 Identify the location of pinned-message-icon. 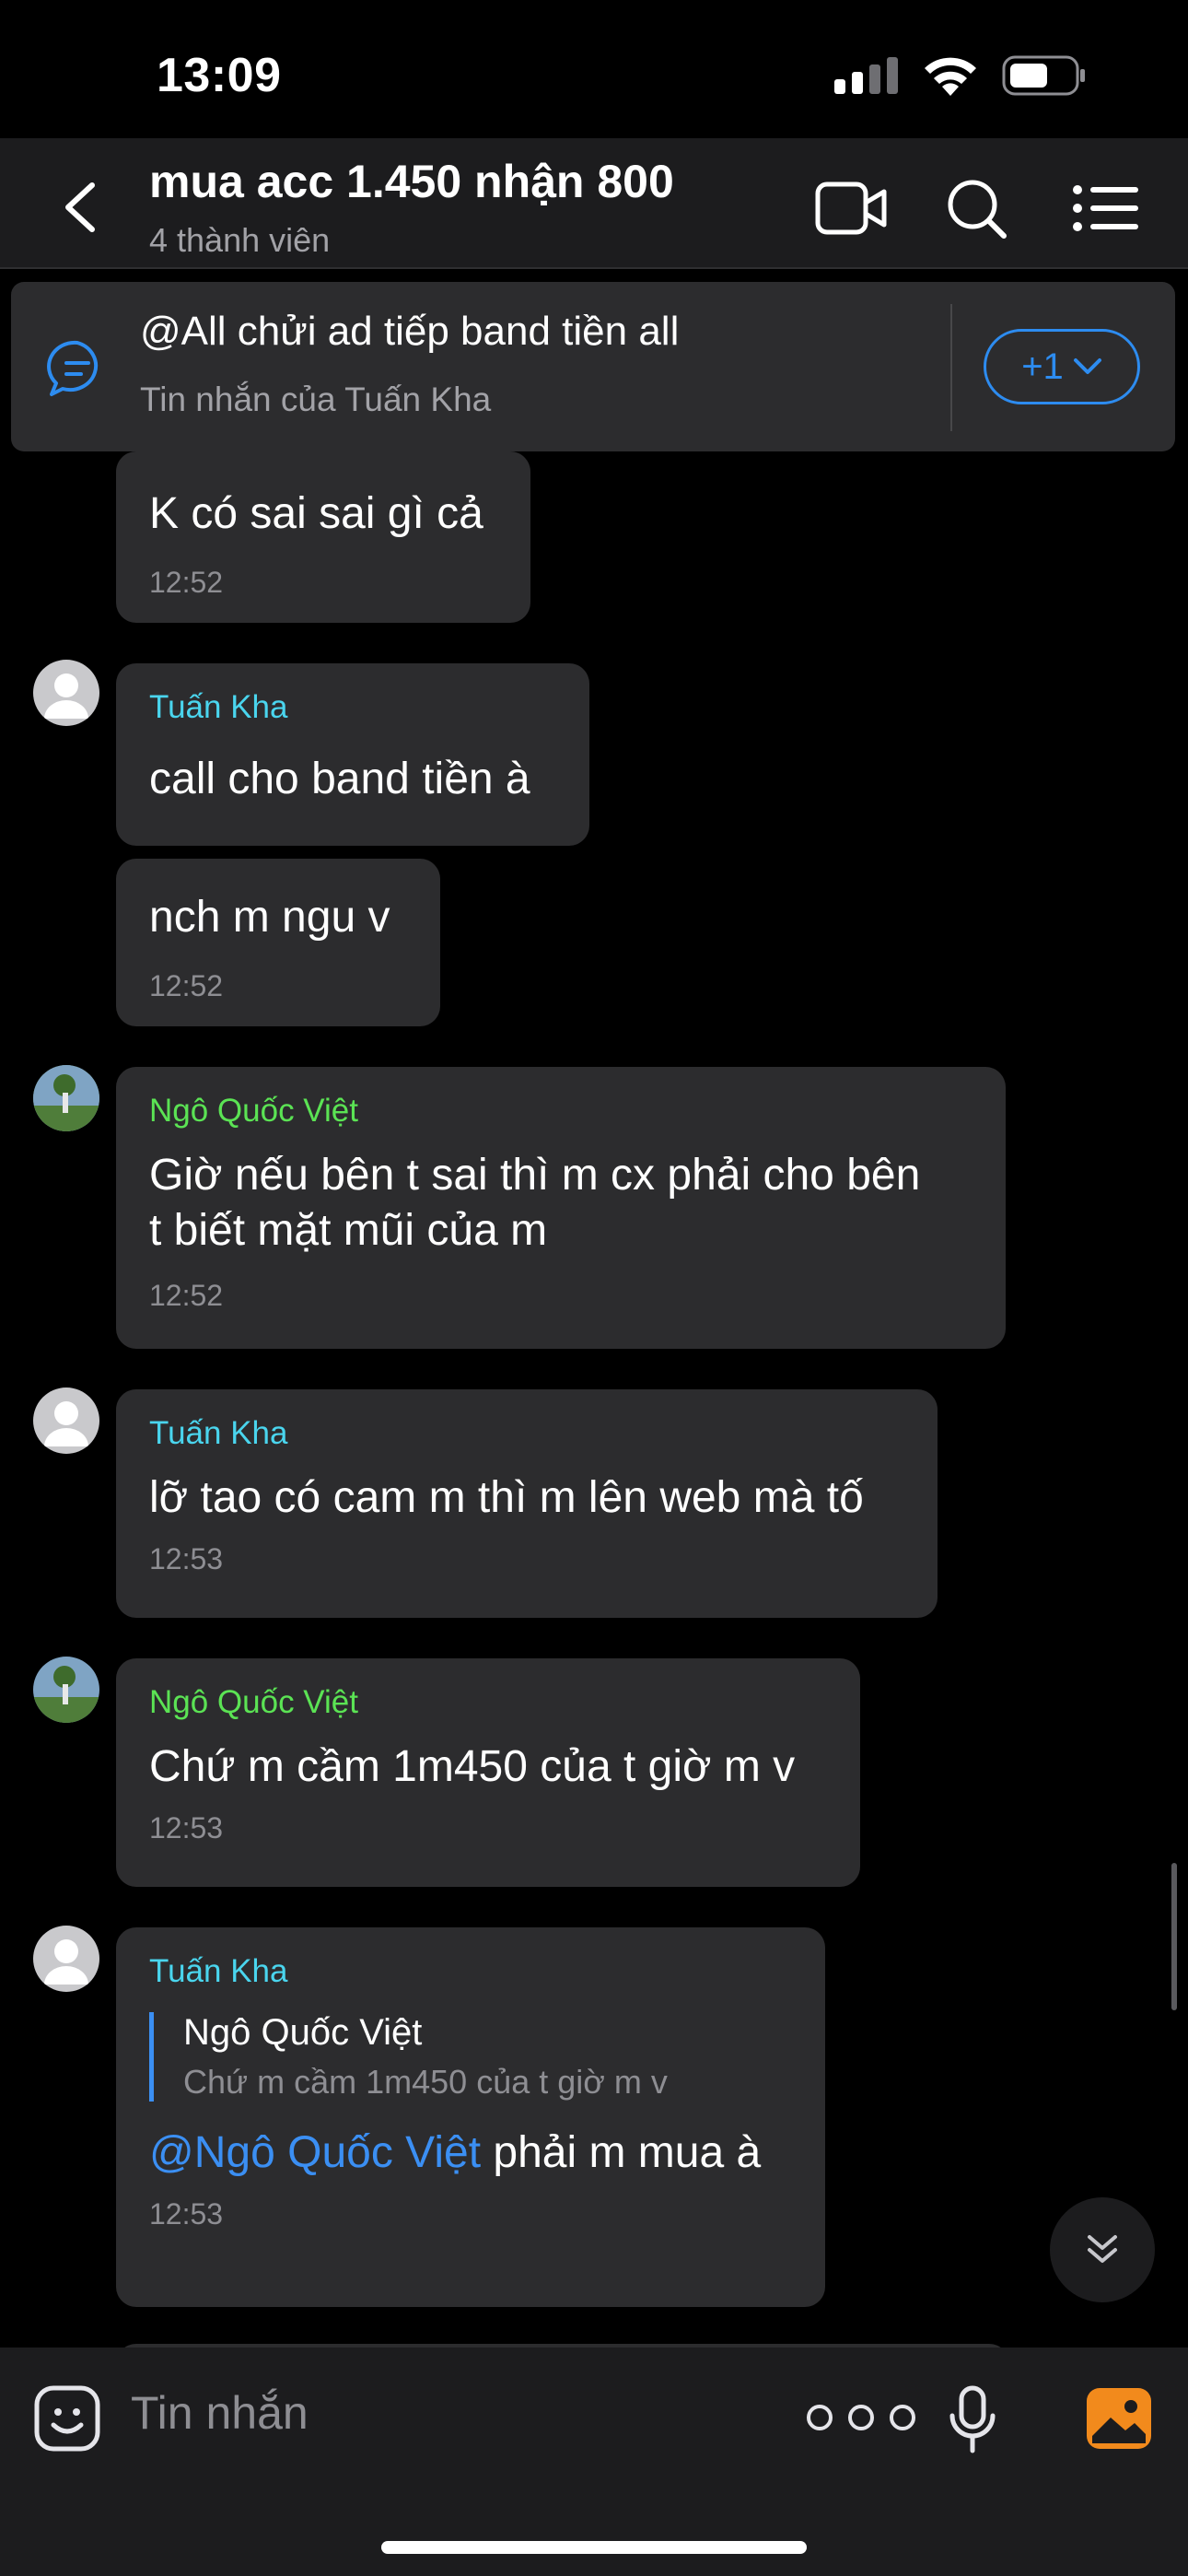
(73, 368).